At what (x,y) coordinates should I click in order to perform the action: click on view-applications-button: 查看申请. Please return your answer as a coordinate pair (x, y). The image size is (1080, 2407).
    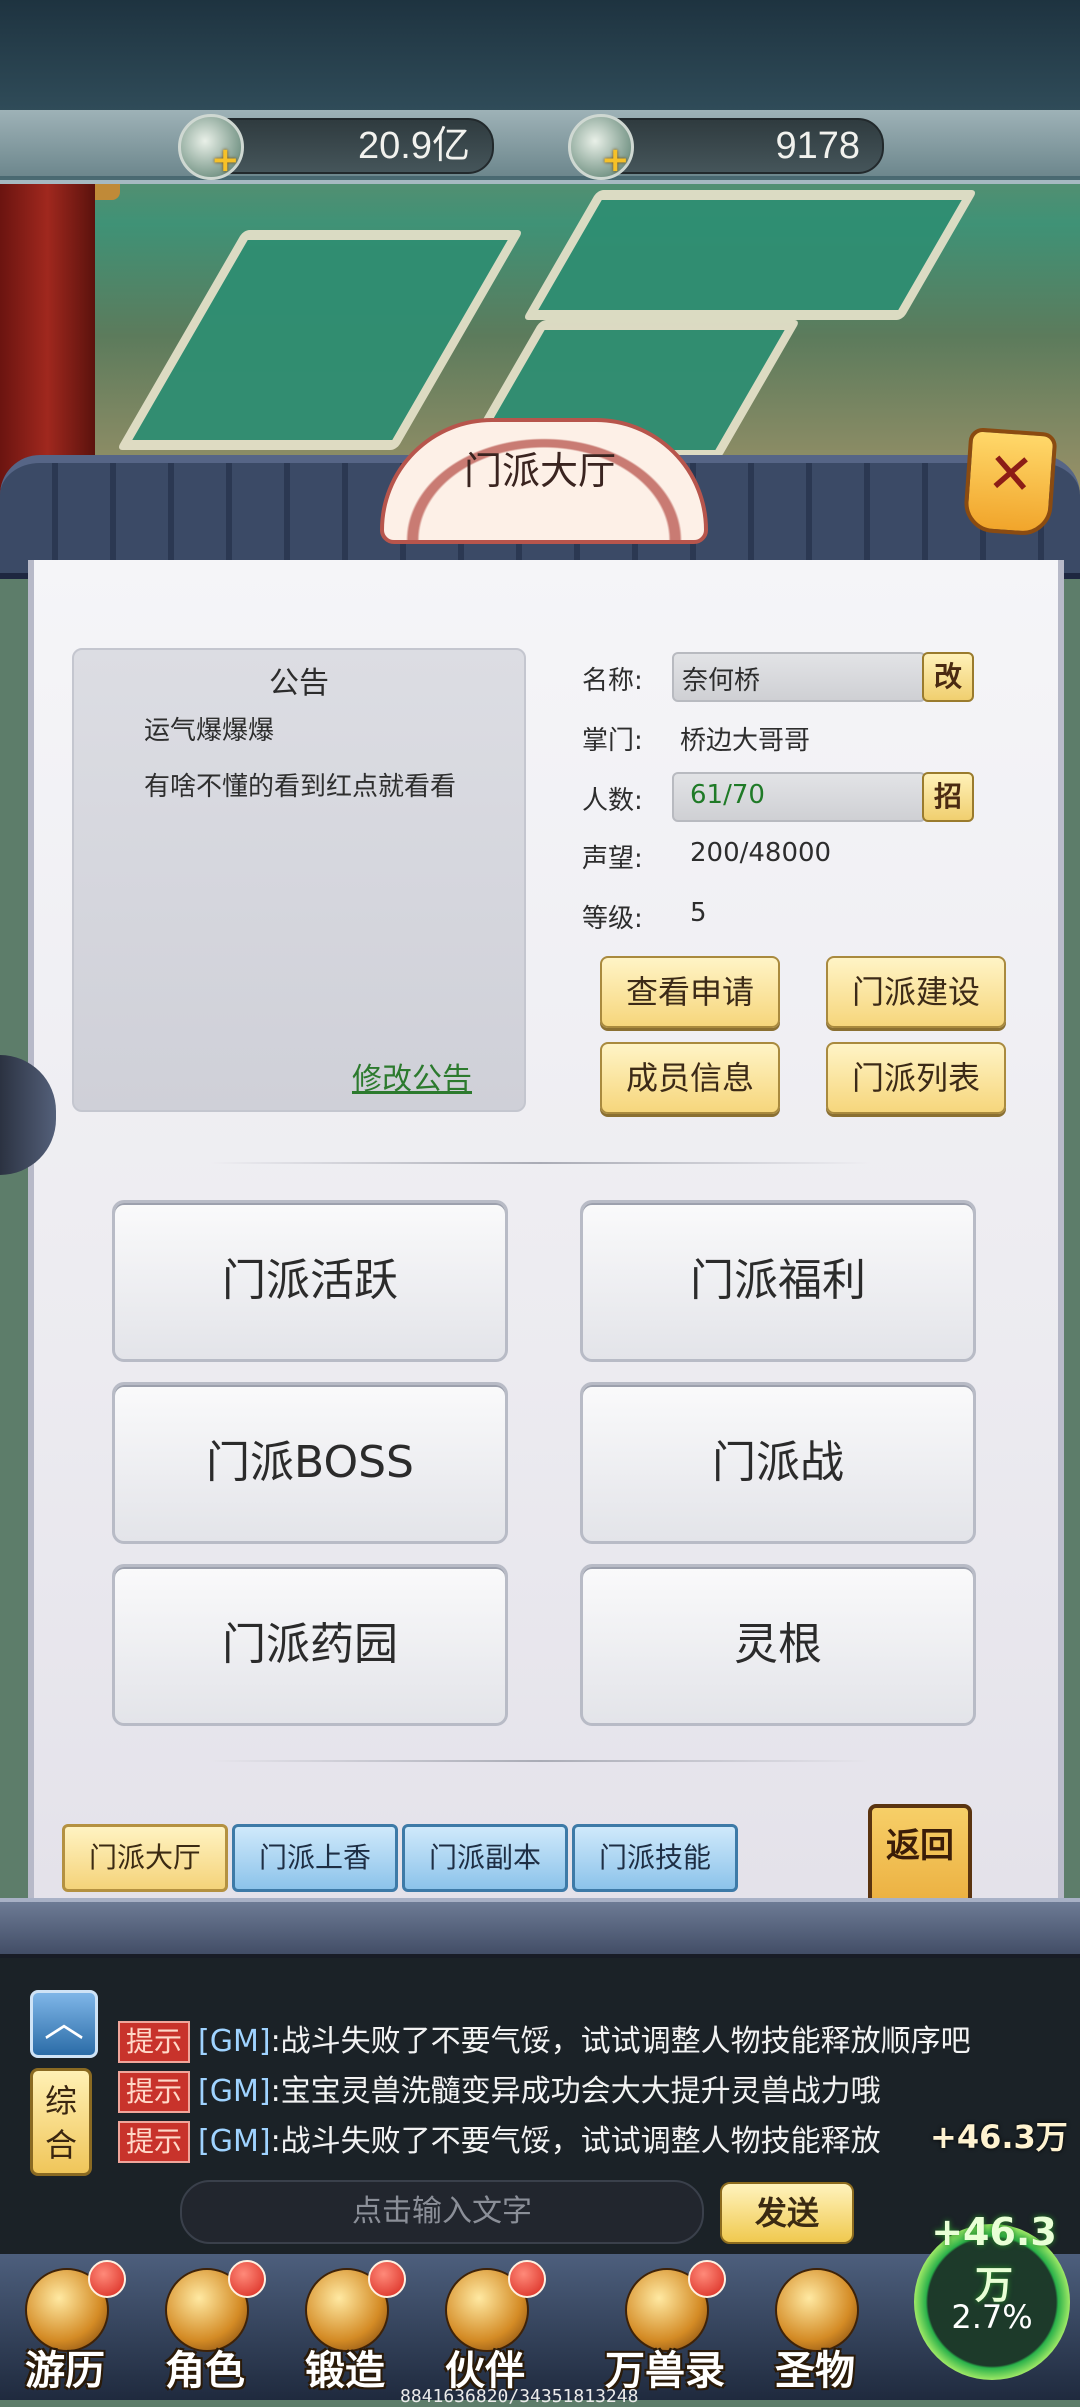
    Looking at the image, I should click on (690, 992).